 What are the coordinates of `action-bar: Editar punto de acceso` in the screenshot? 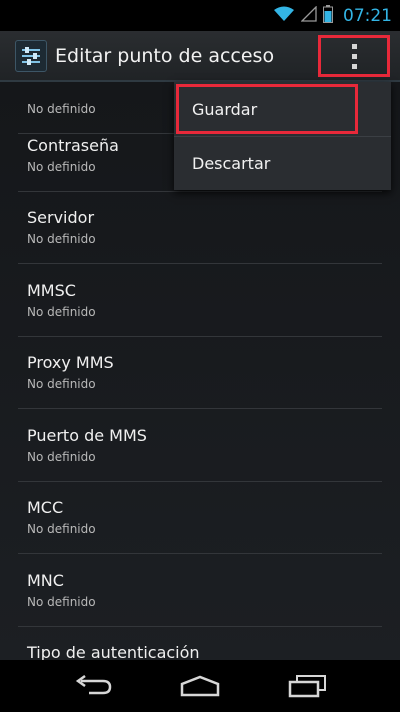 It's located at (200, 56).